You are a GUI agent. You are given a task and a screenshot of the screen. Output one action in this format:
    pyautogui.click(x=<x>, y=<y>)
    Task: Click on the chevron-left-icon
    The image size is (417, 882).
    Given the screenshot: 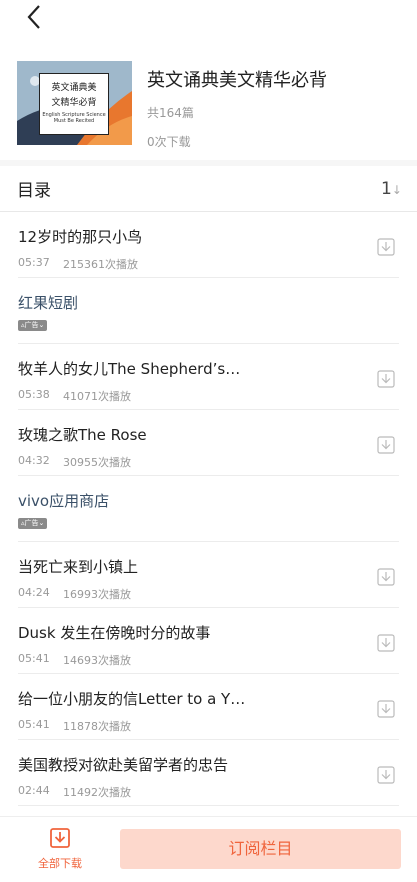 What is the action you would take?
    pyautogui.click(x=33, y=17)
    